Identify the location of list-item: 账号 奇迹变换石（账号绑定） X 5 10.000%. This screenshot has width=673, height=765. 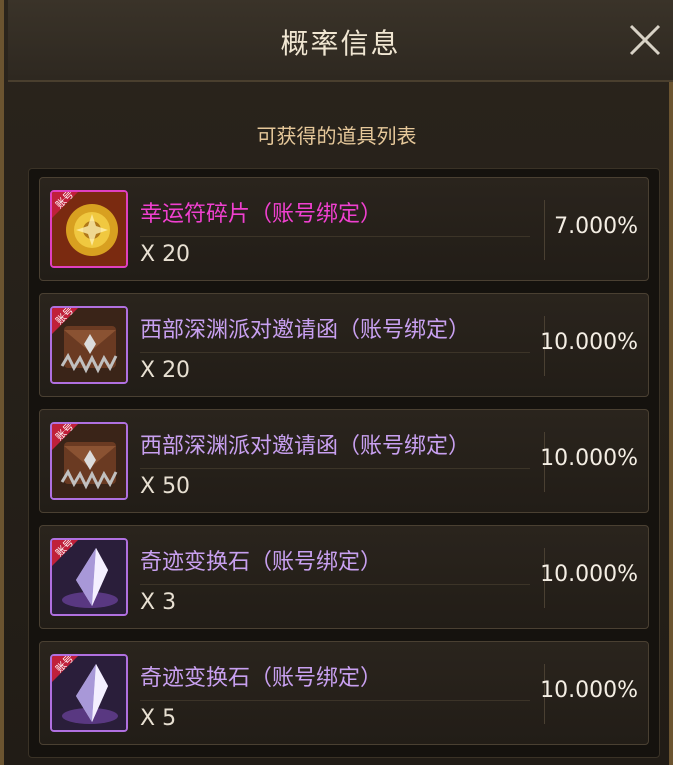
(344, 693).